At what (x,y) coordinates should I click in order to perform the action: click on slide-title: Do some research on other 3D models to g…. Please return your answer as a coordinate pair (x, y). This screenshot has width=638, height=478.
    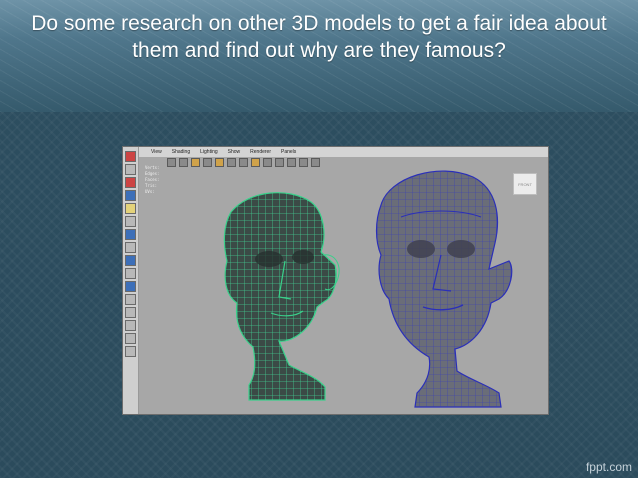
    Looking at the image, I should click on (319, 37).